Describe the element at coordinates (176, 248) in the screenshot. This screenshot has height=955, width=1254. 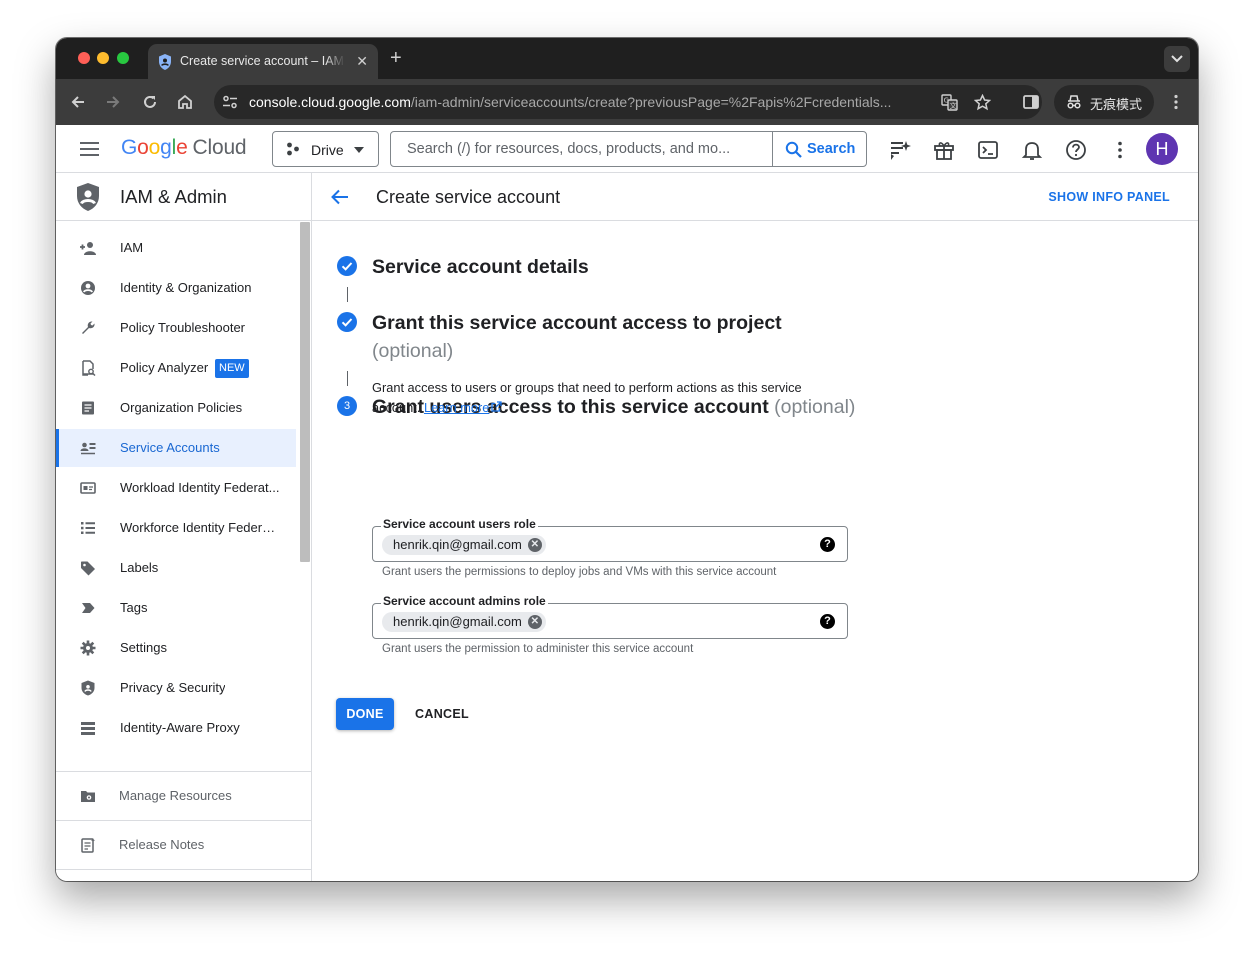
I see `sidebar-item-iam: IAM` at that location.